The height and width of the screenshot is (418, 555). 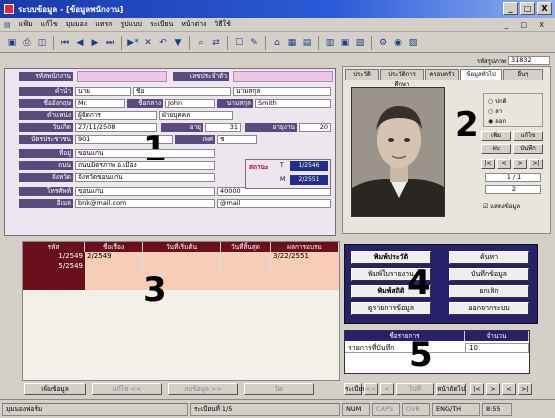 What do you see at coordinates (254, 43) in the screenshot?
I see `design-icon: ✎` at bounding box center [254, 43].